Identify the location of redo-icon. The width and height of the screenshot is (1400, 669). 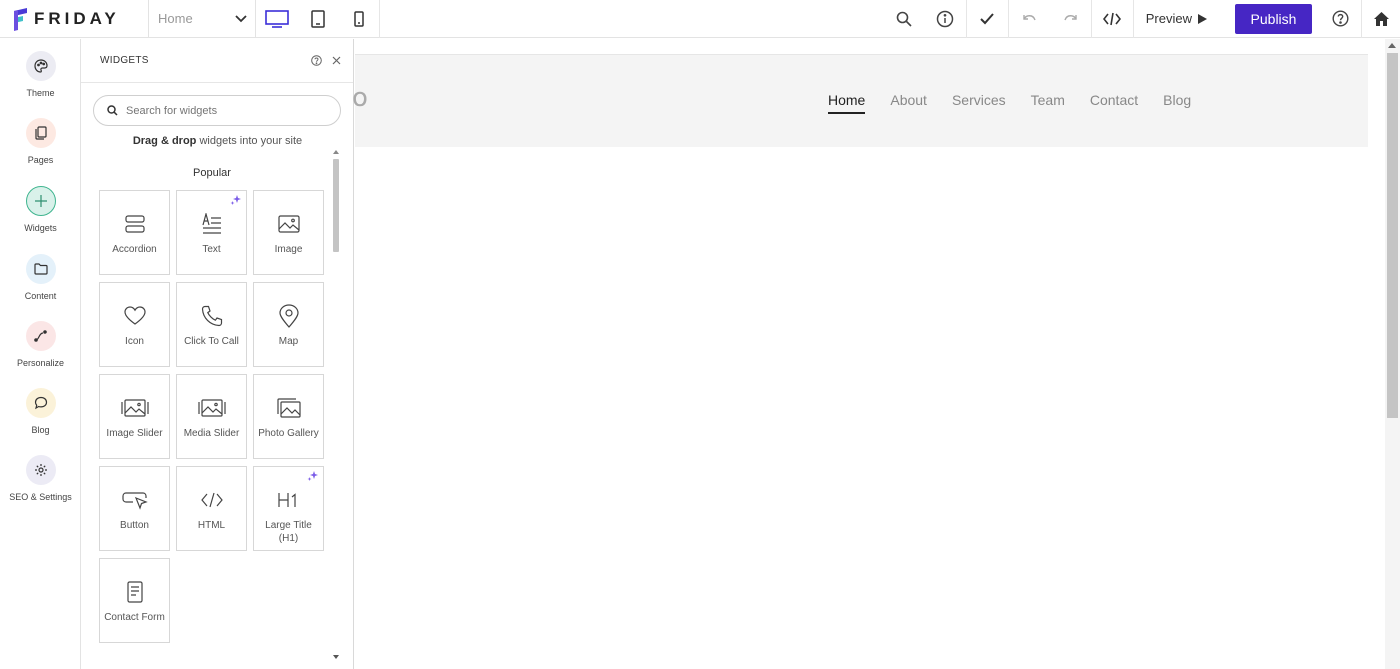
(1070, 17).